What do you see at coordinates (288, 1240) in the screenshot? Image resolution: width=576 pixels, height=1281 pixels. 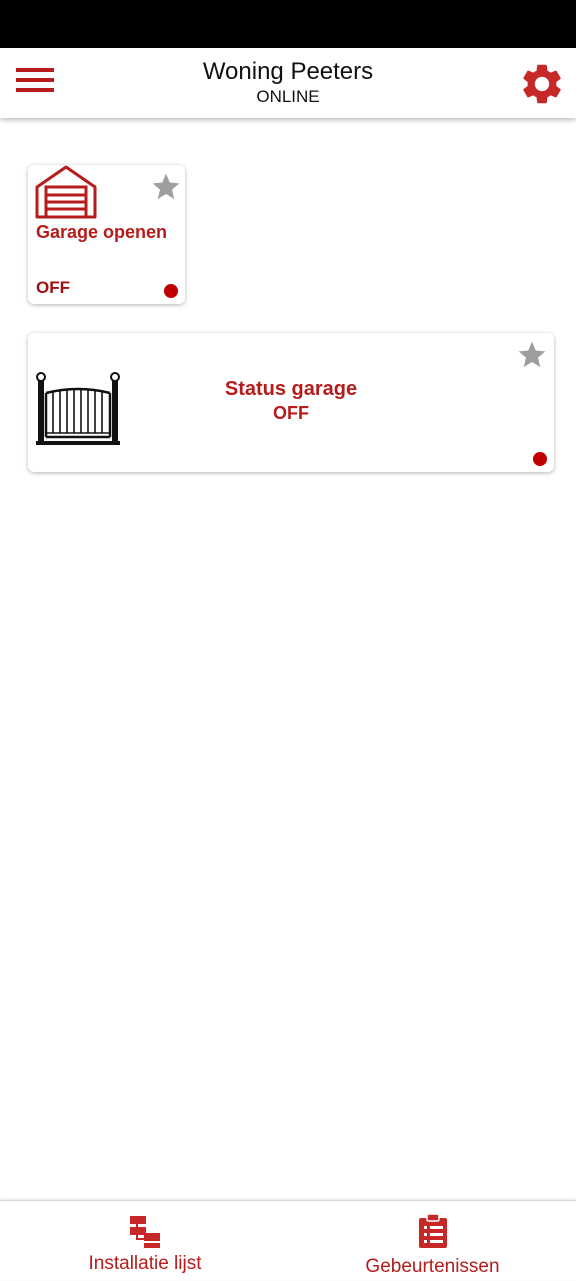 I see `bottom-navigation: Installatie lijst Gebeurtenissen` at bounding box center [288, 1240].